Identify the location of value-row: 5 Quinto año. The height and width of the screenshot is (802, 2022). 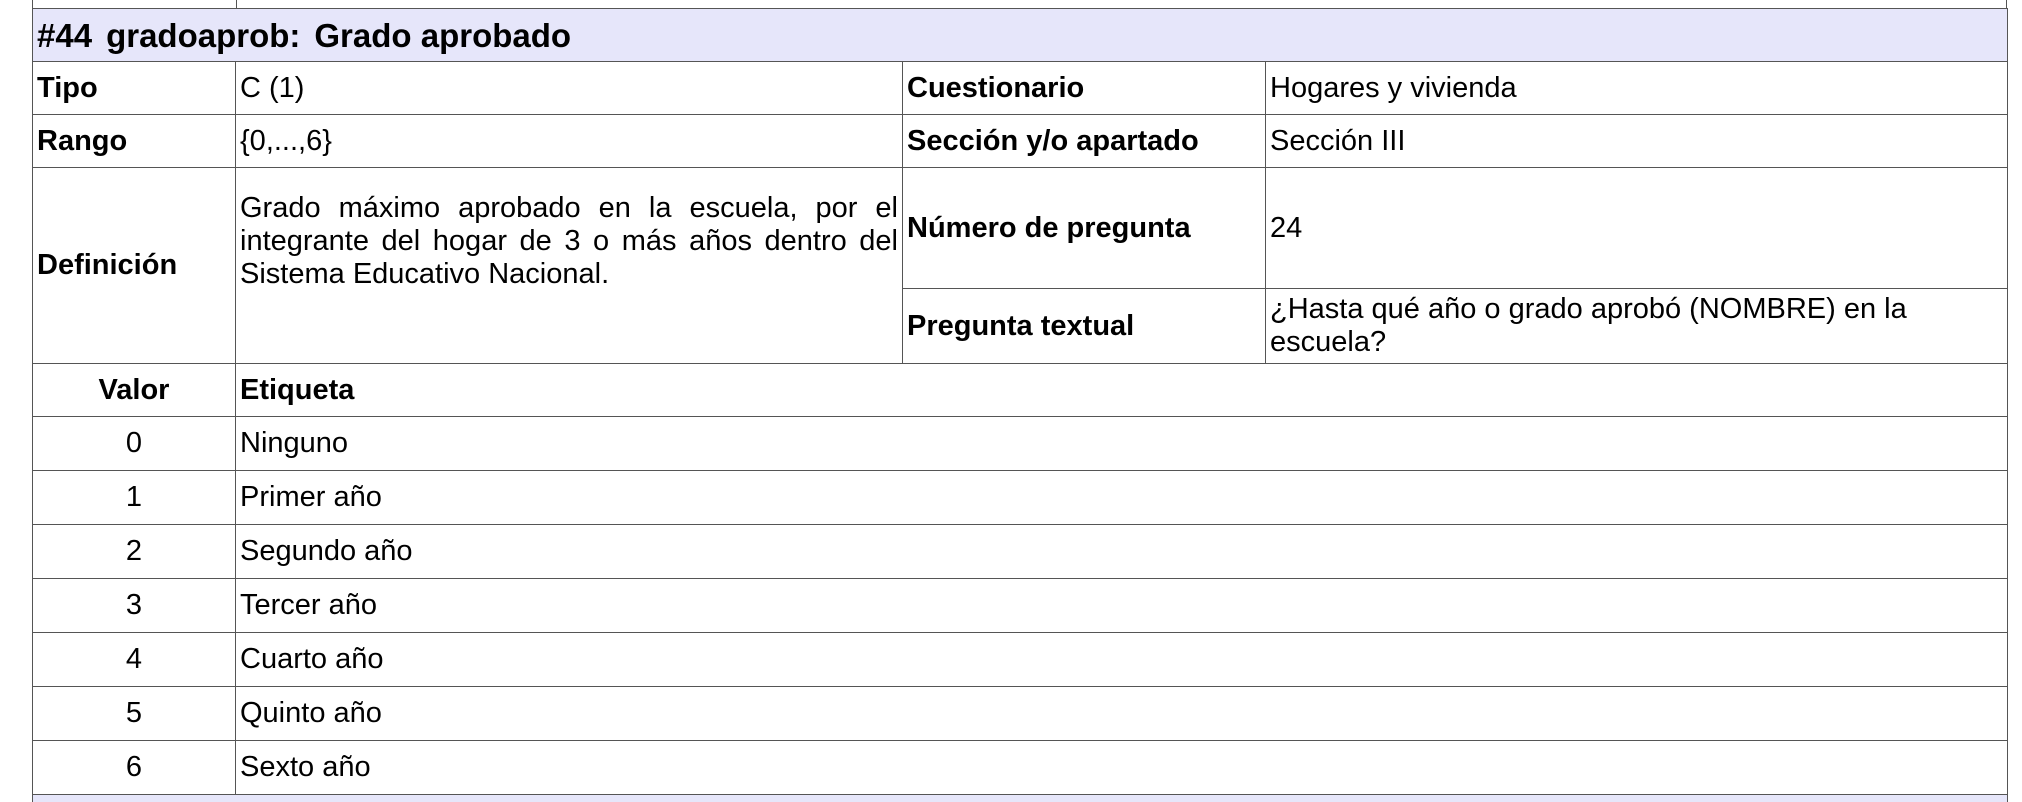
(1020, 713).